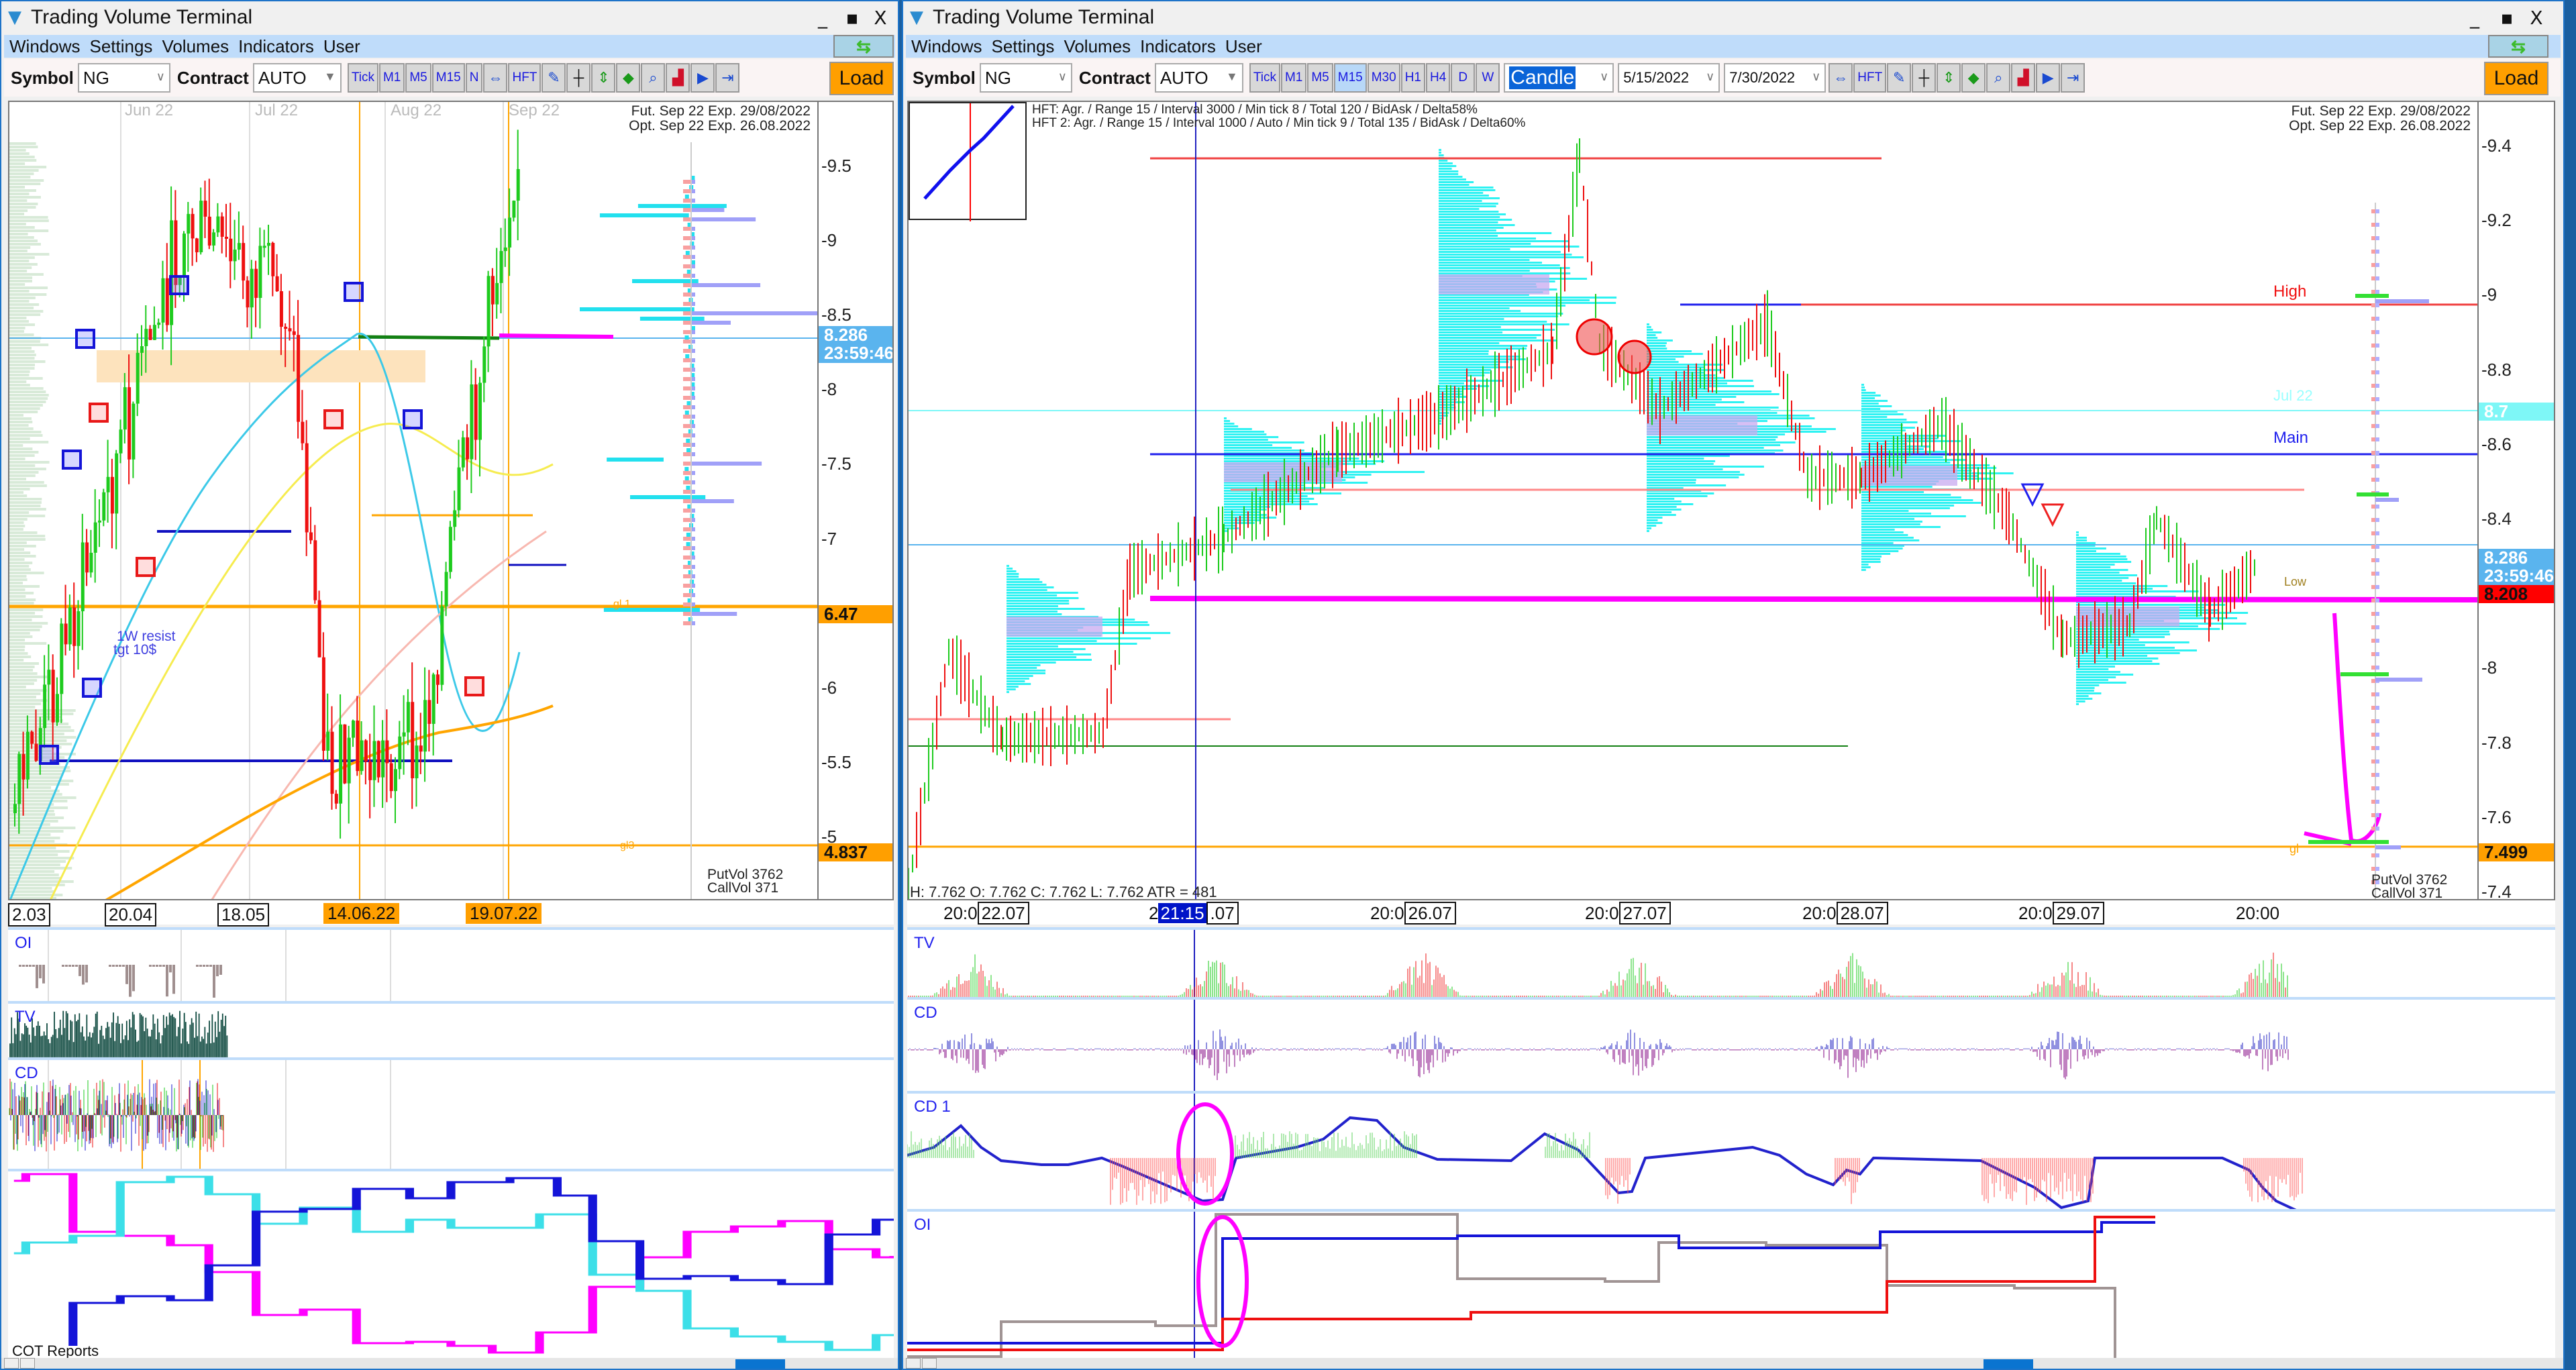 The width and height of the screenshot is (2576, 1370). I want to click on minimap-preview, so click(968, 161).